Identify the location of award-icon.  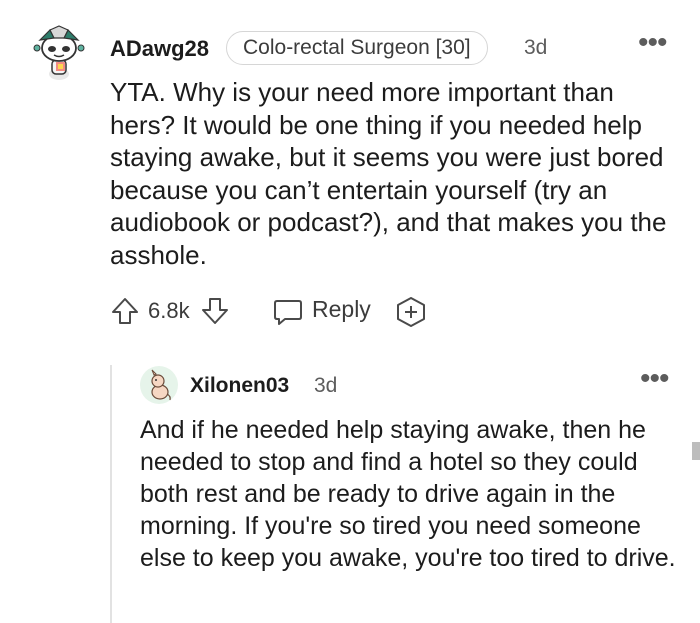
(411, 312).